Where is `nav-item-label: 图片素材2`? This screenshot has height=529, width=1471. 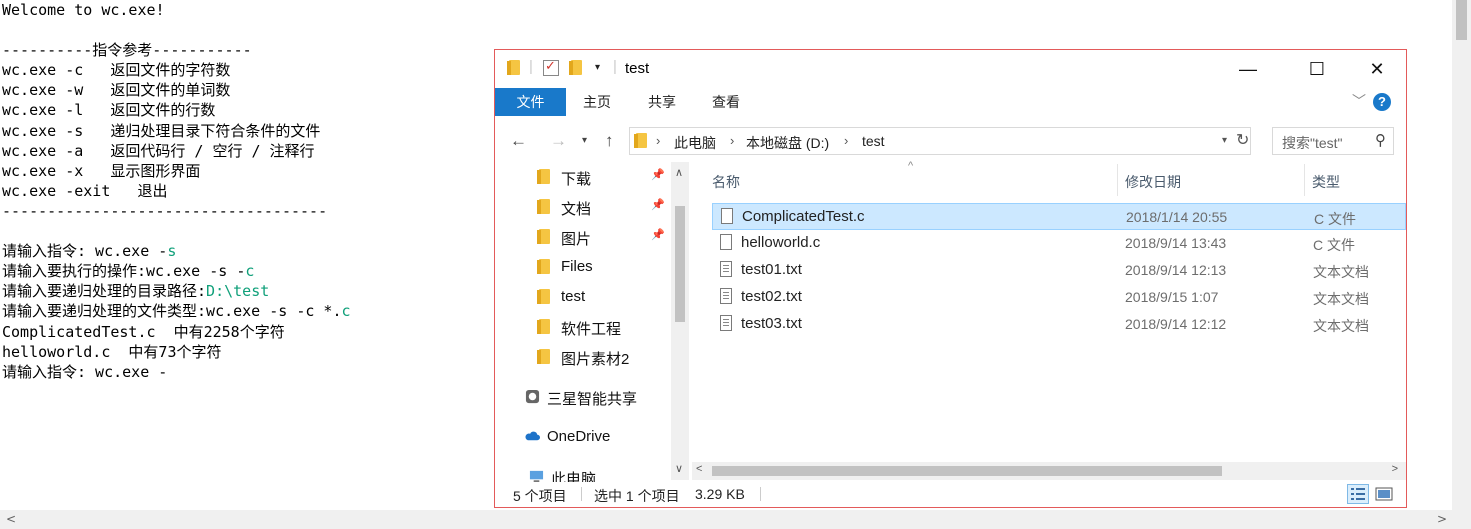 nav-item-label: 图片素材2 is located at coordinates (595, 359).